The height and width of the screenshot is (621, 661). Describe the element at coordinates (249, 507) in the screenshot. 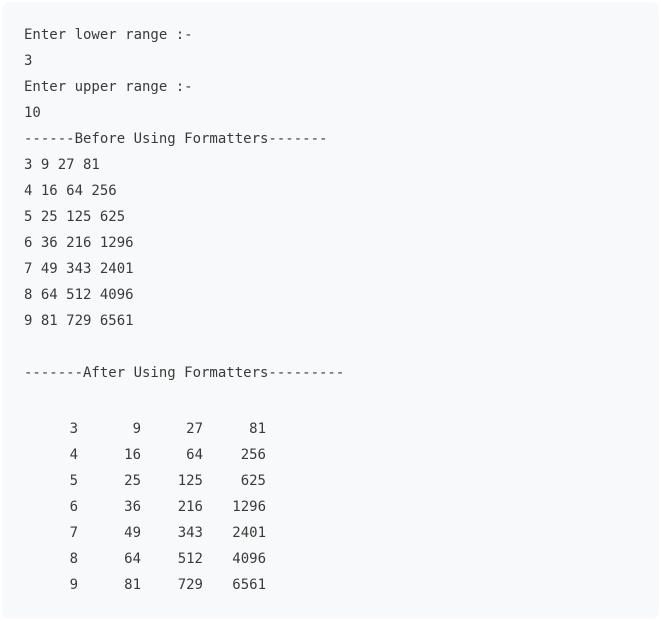

I see `cell-fourth-power: 1296` at that location.